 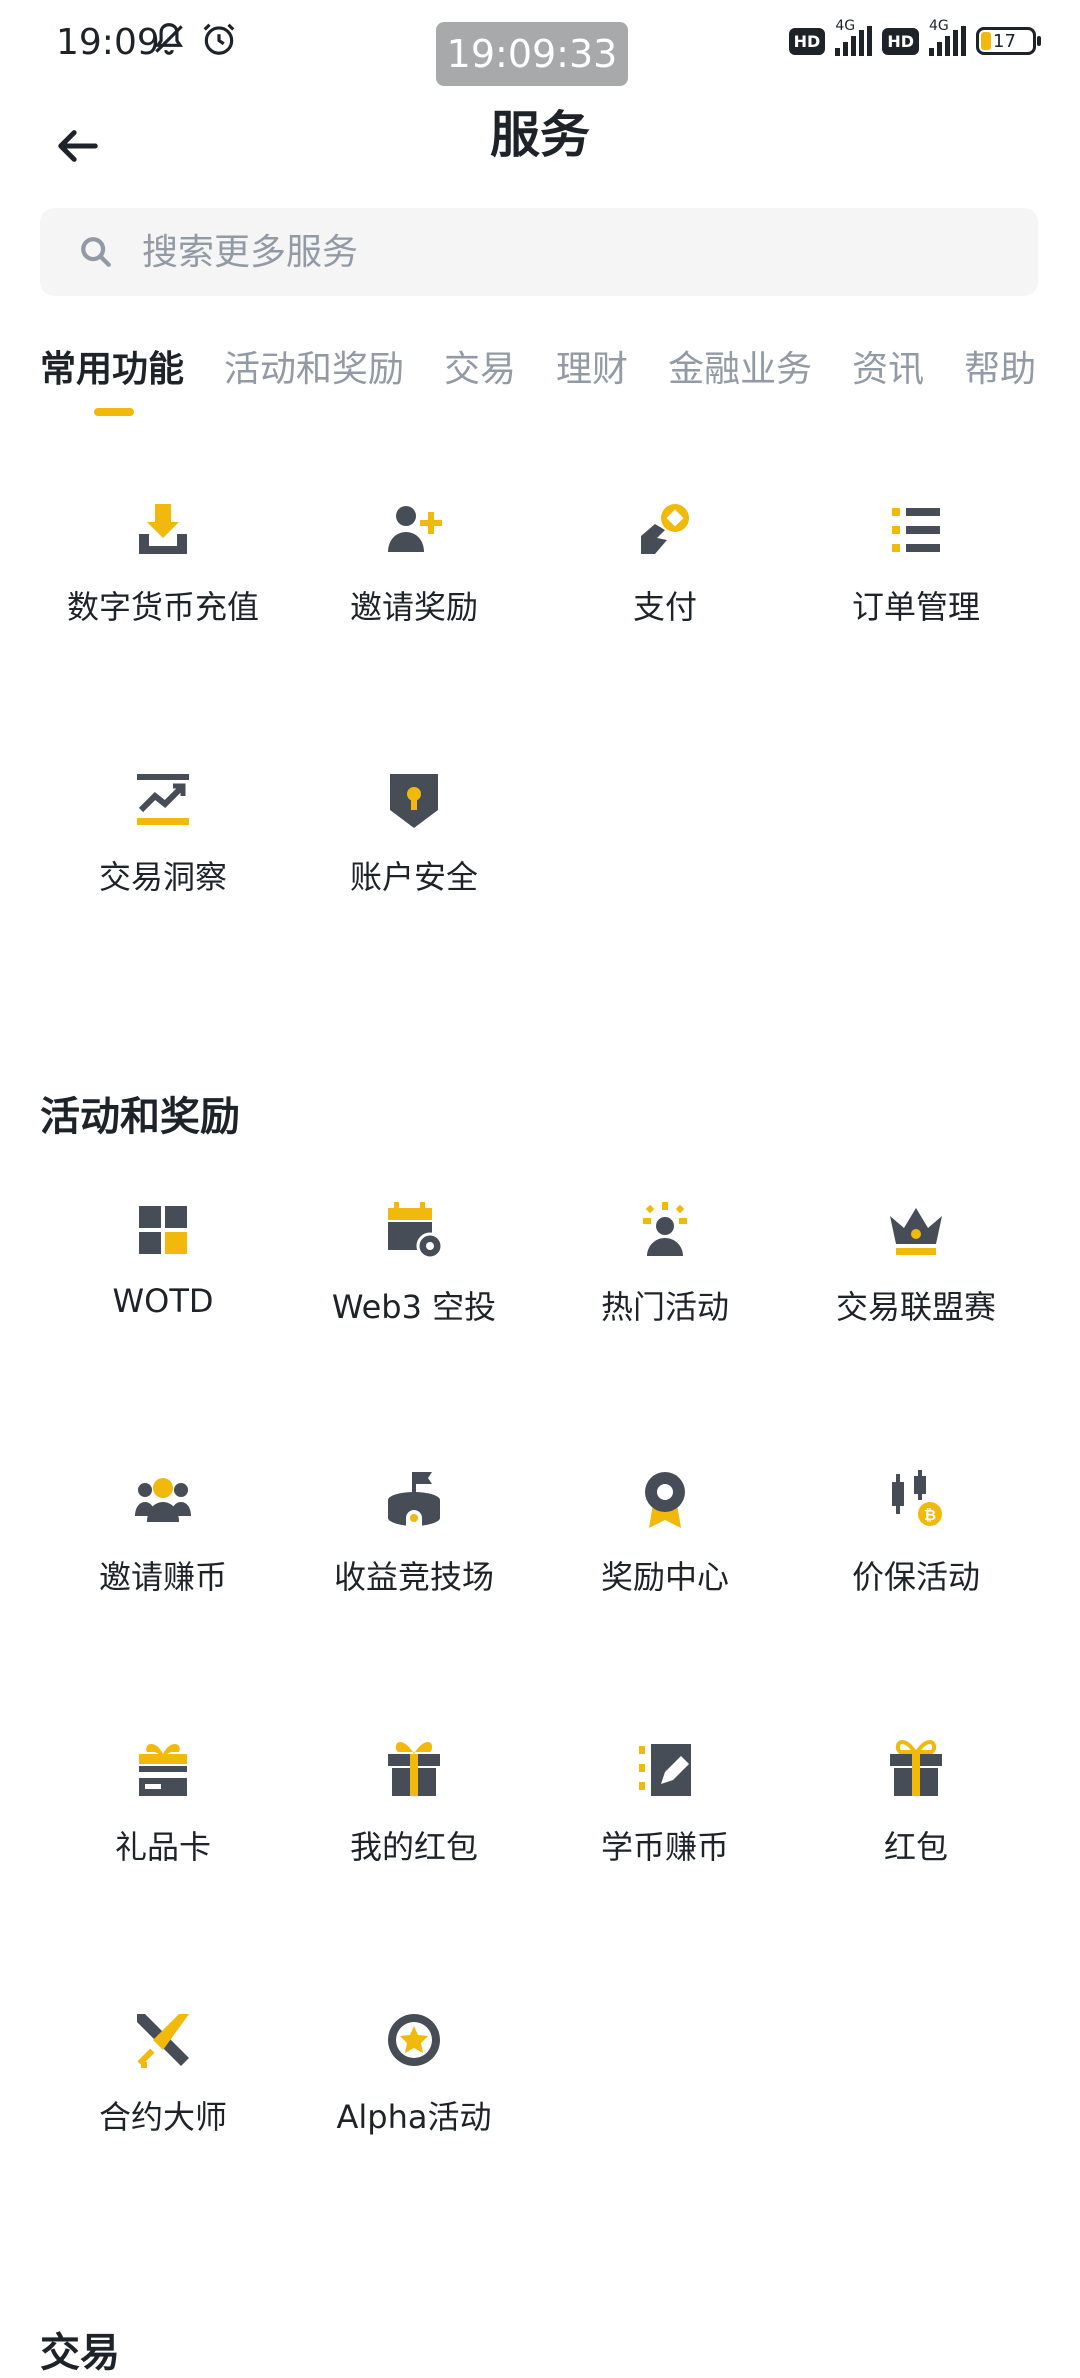 I want to click on service-gift-card: 礼品卡, so click(x=163, y=1825).